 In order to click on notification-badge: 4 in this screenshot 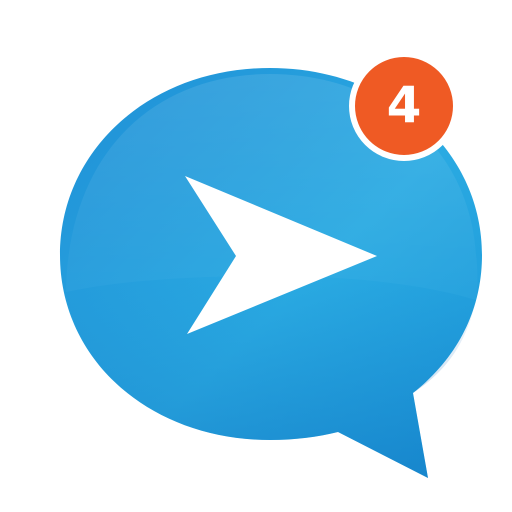, I will do `click(404, 106)`.